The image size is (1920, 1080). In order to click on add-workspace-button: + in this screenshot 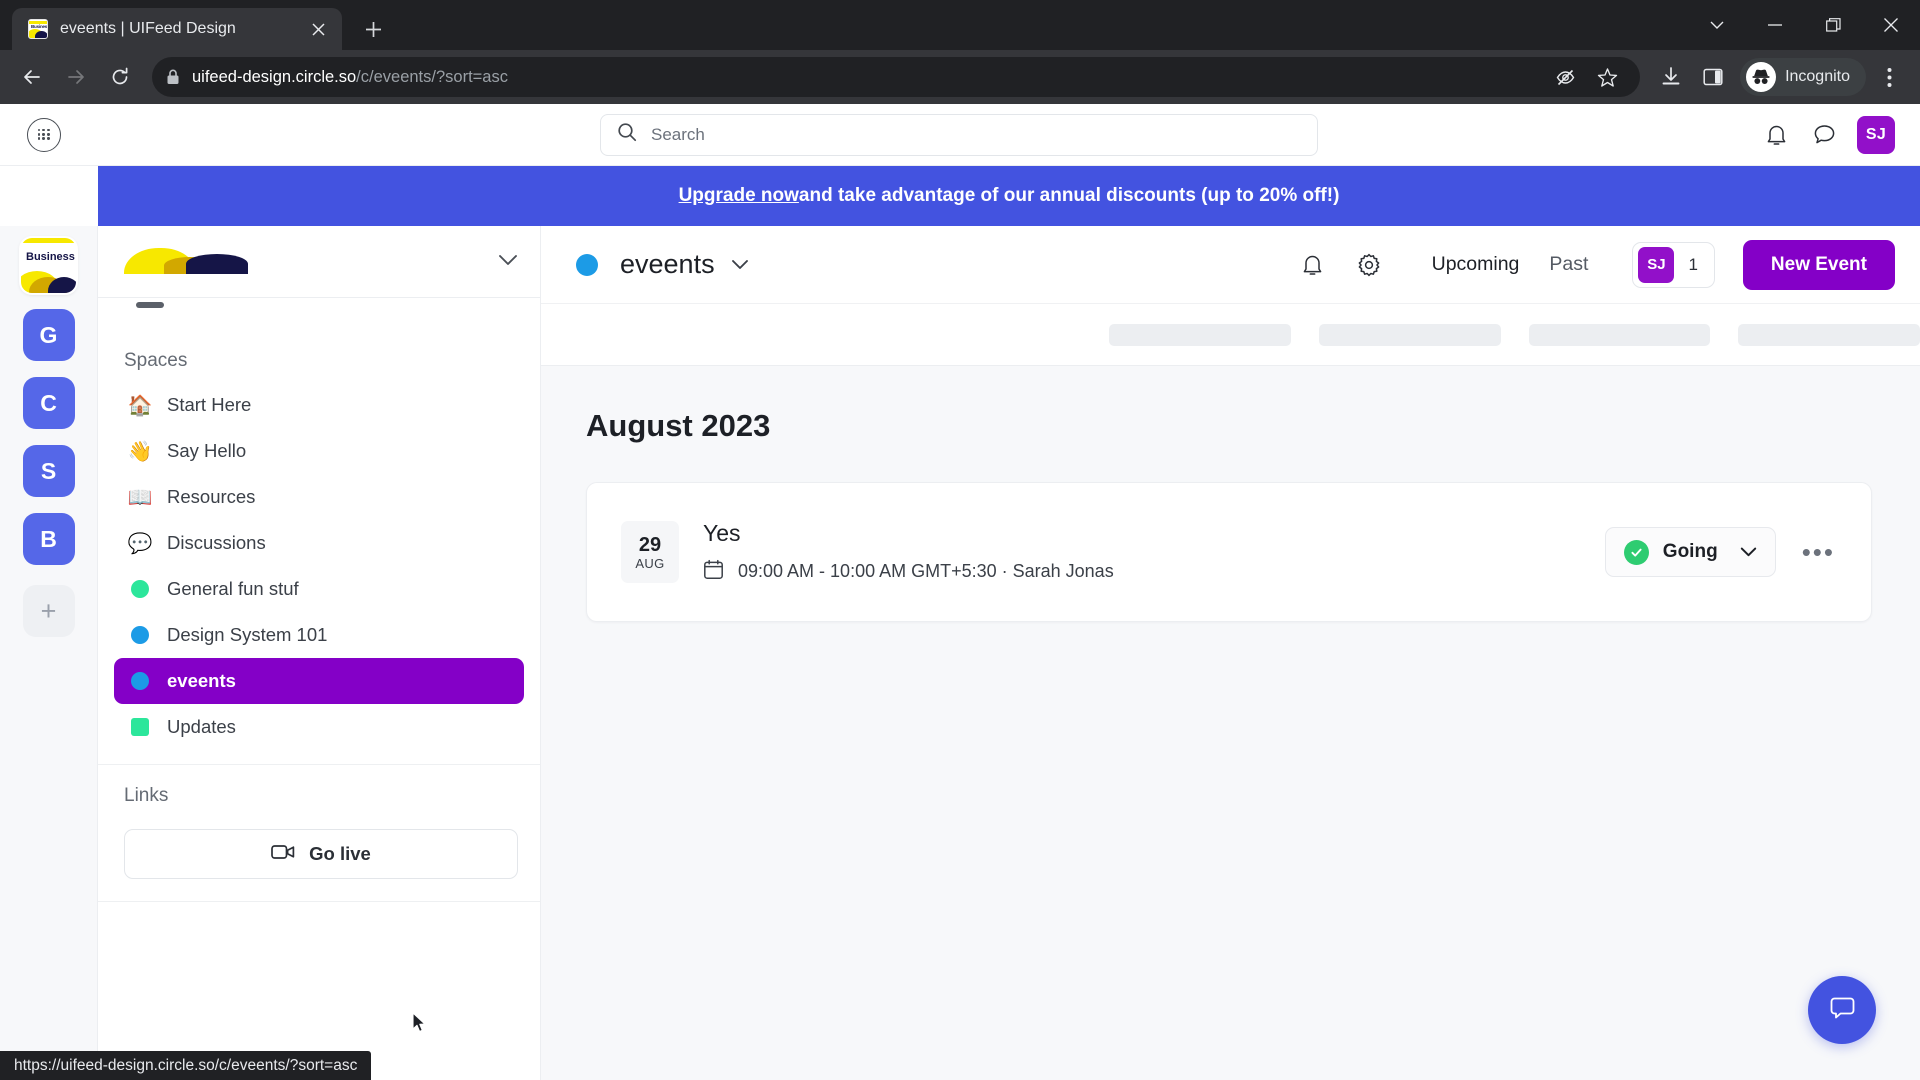, I will do `click(48, 611)`.